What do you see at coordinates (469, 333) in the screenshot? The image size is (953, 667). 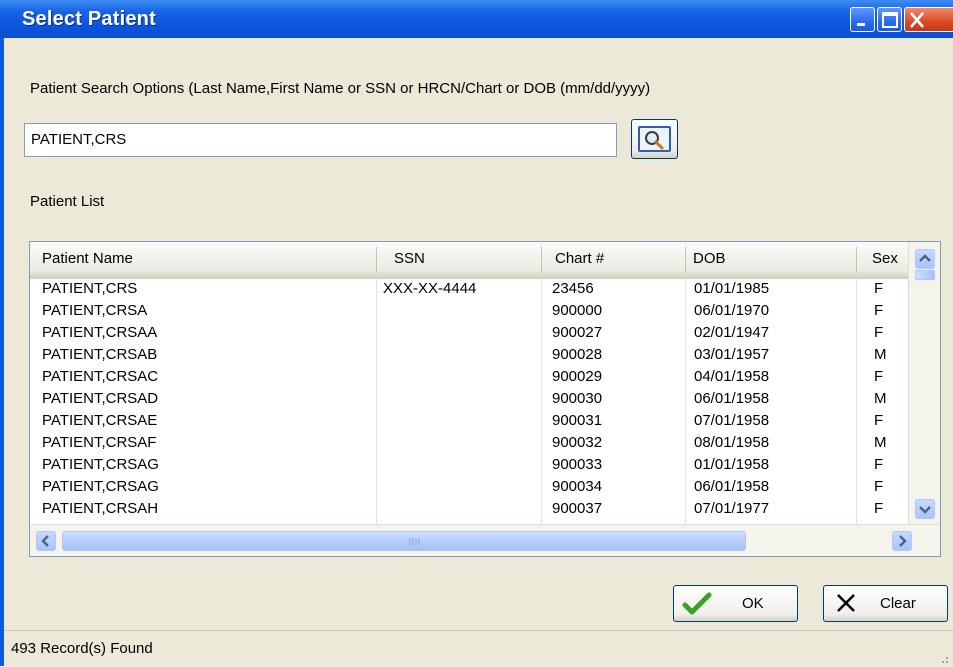 I see `table-row: PATIENT,CRSAA 900027 02/01/1947 F` at bounding box center [469, 333].